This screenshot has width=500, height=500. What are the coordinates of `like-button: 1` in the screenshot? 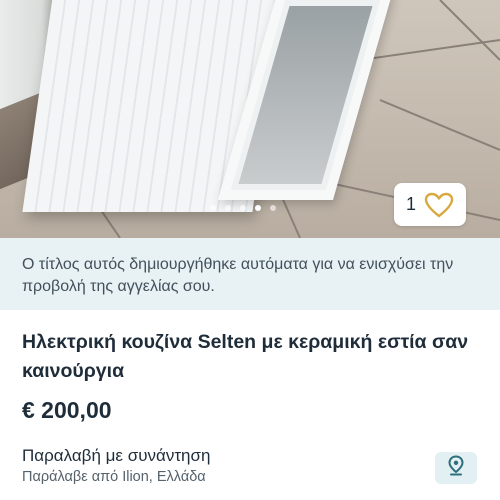 It's located at (430, 204).